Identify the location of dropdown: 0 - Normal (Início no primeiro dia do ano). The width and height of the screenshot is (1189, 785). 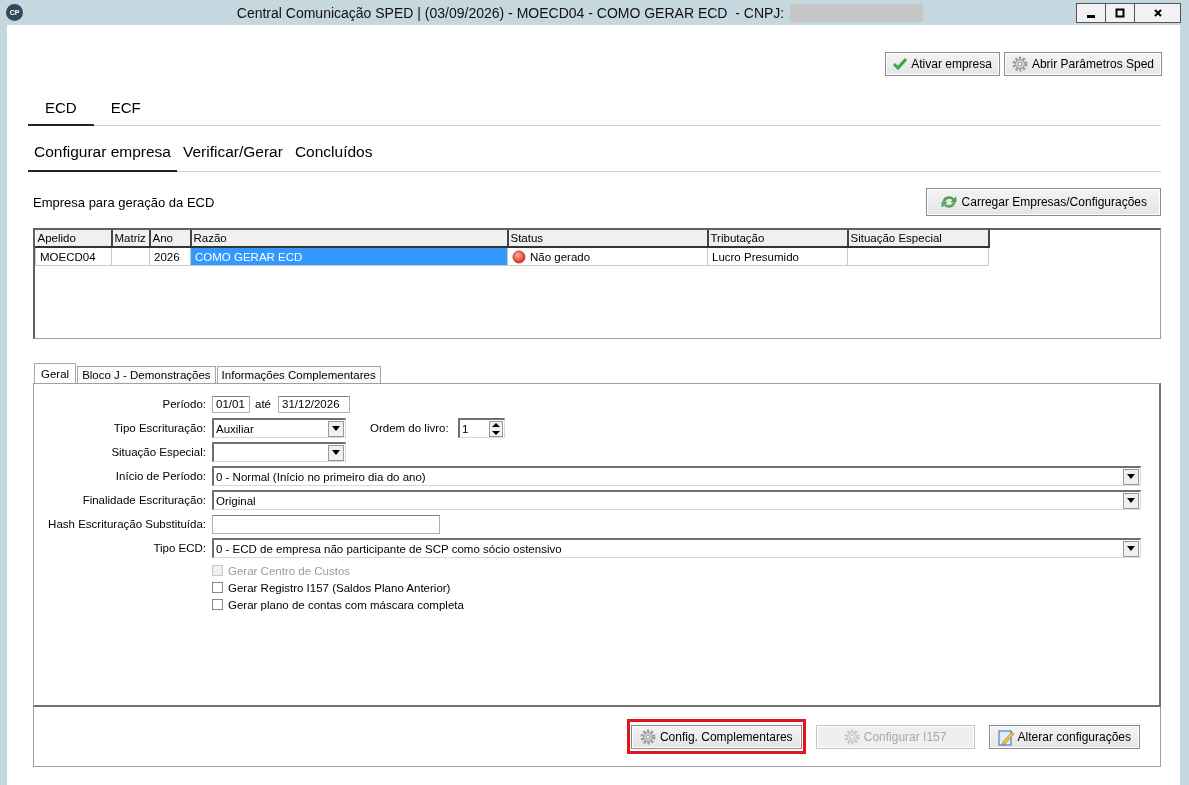
(676, 476).